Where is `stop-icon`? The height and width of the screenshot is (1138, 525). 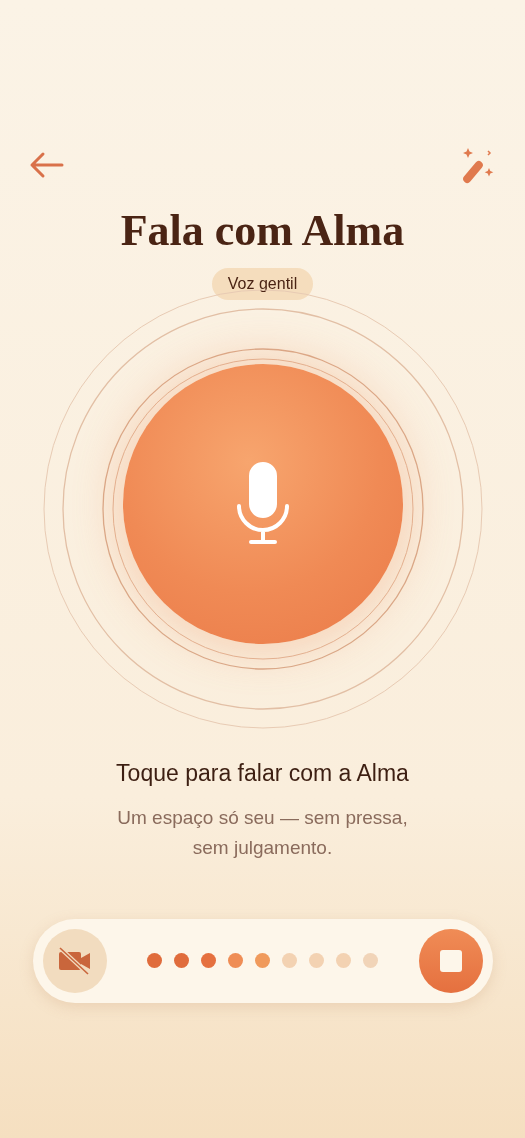 stop-icon is located at coordinates (450, 960).